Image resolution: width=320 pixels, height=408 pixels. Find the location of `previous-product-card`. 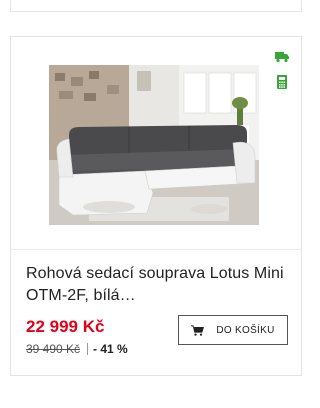

previous-product-card is located at coordinates (156, 6).